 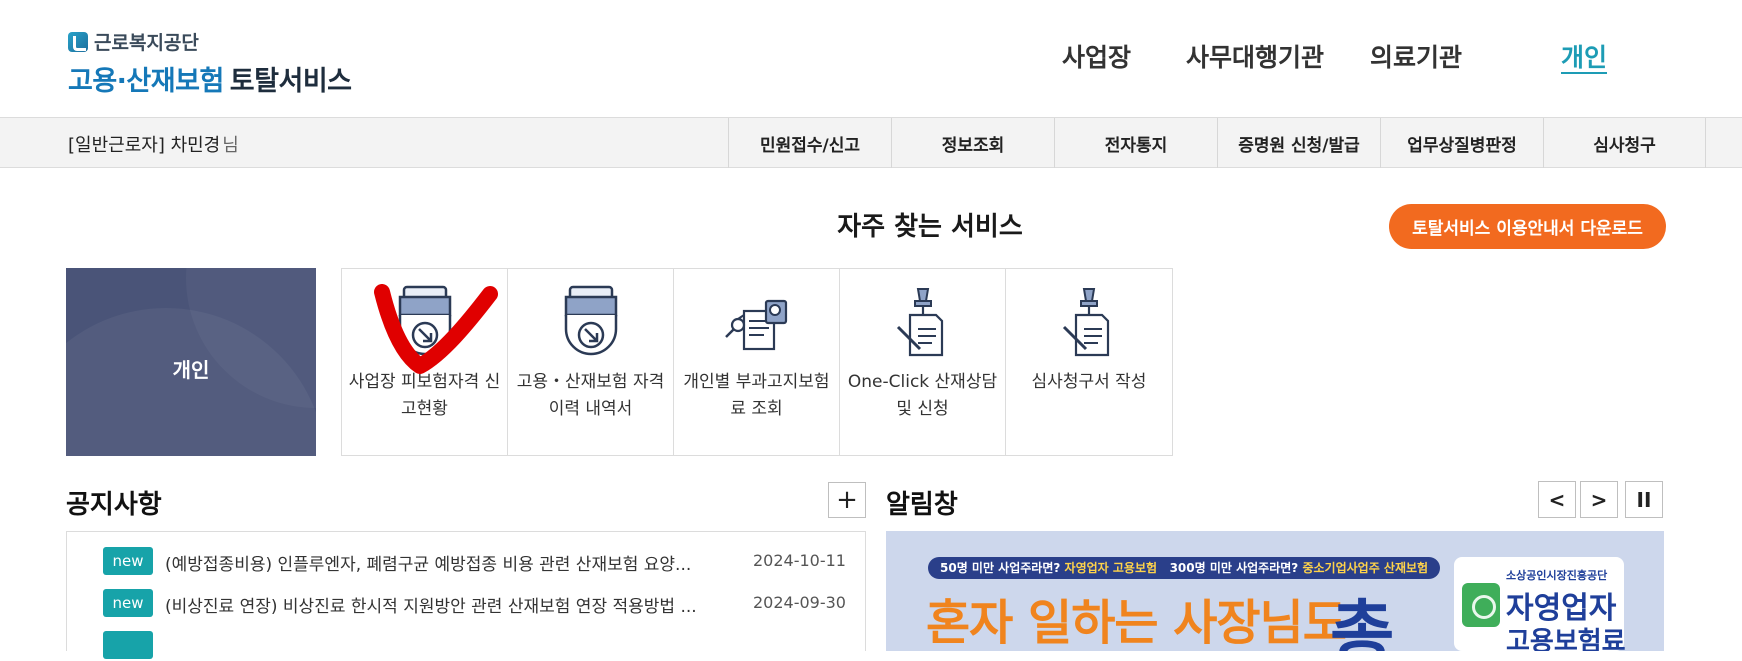 What do you see at coordinates (1234, 568) in the screenshot?
I see `banner-strip-text: 300명 미만 사업주라면?` at bounding box center [1234, 568].